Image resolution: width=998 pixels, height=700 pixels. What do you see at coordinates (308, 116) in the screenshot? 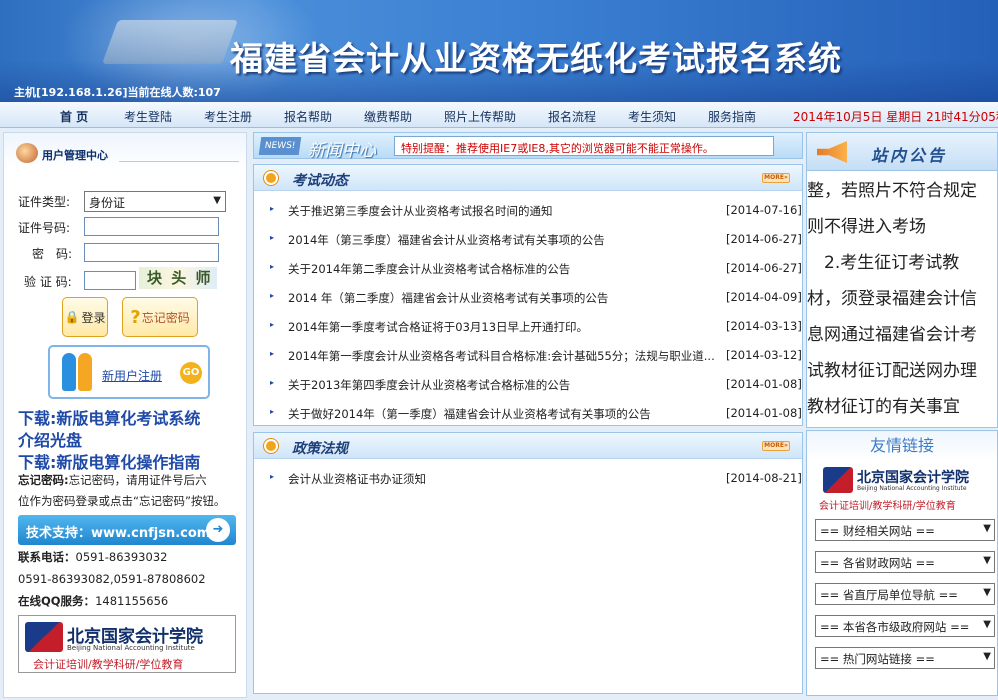
I see `nav-apply-help: 报名帮助` at bounding box center [308, 116].